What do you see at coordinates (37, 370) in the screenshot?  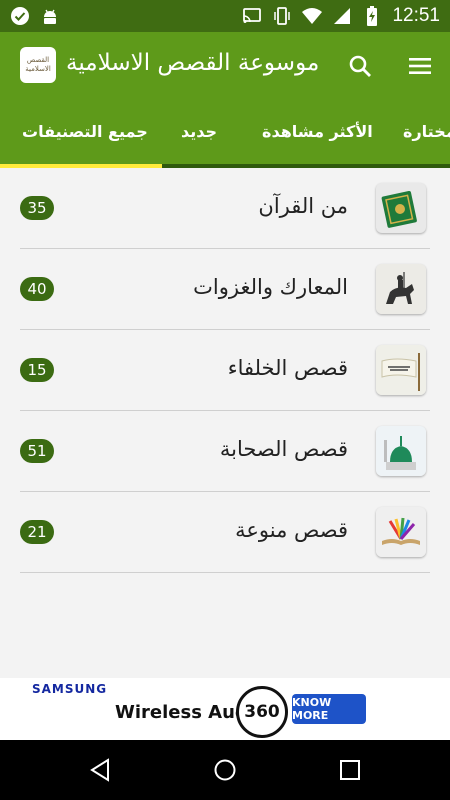 I see `count-badge: 15` at bounding box center [37, 370].